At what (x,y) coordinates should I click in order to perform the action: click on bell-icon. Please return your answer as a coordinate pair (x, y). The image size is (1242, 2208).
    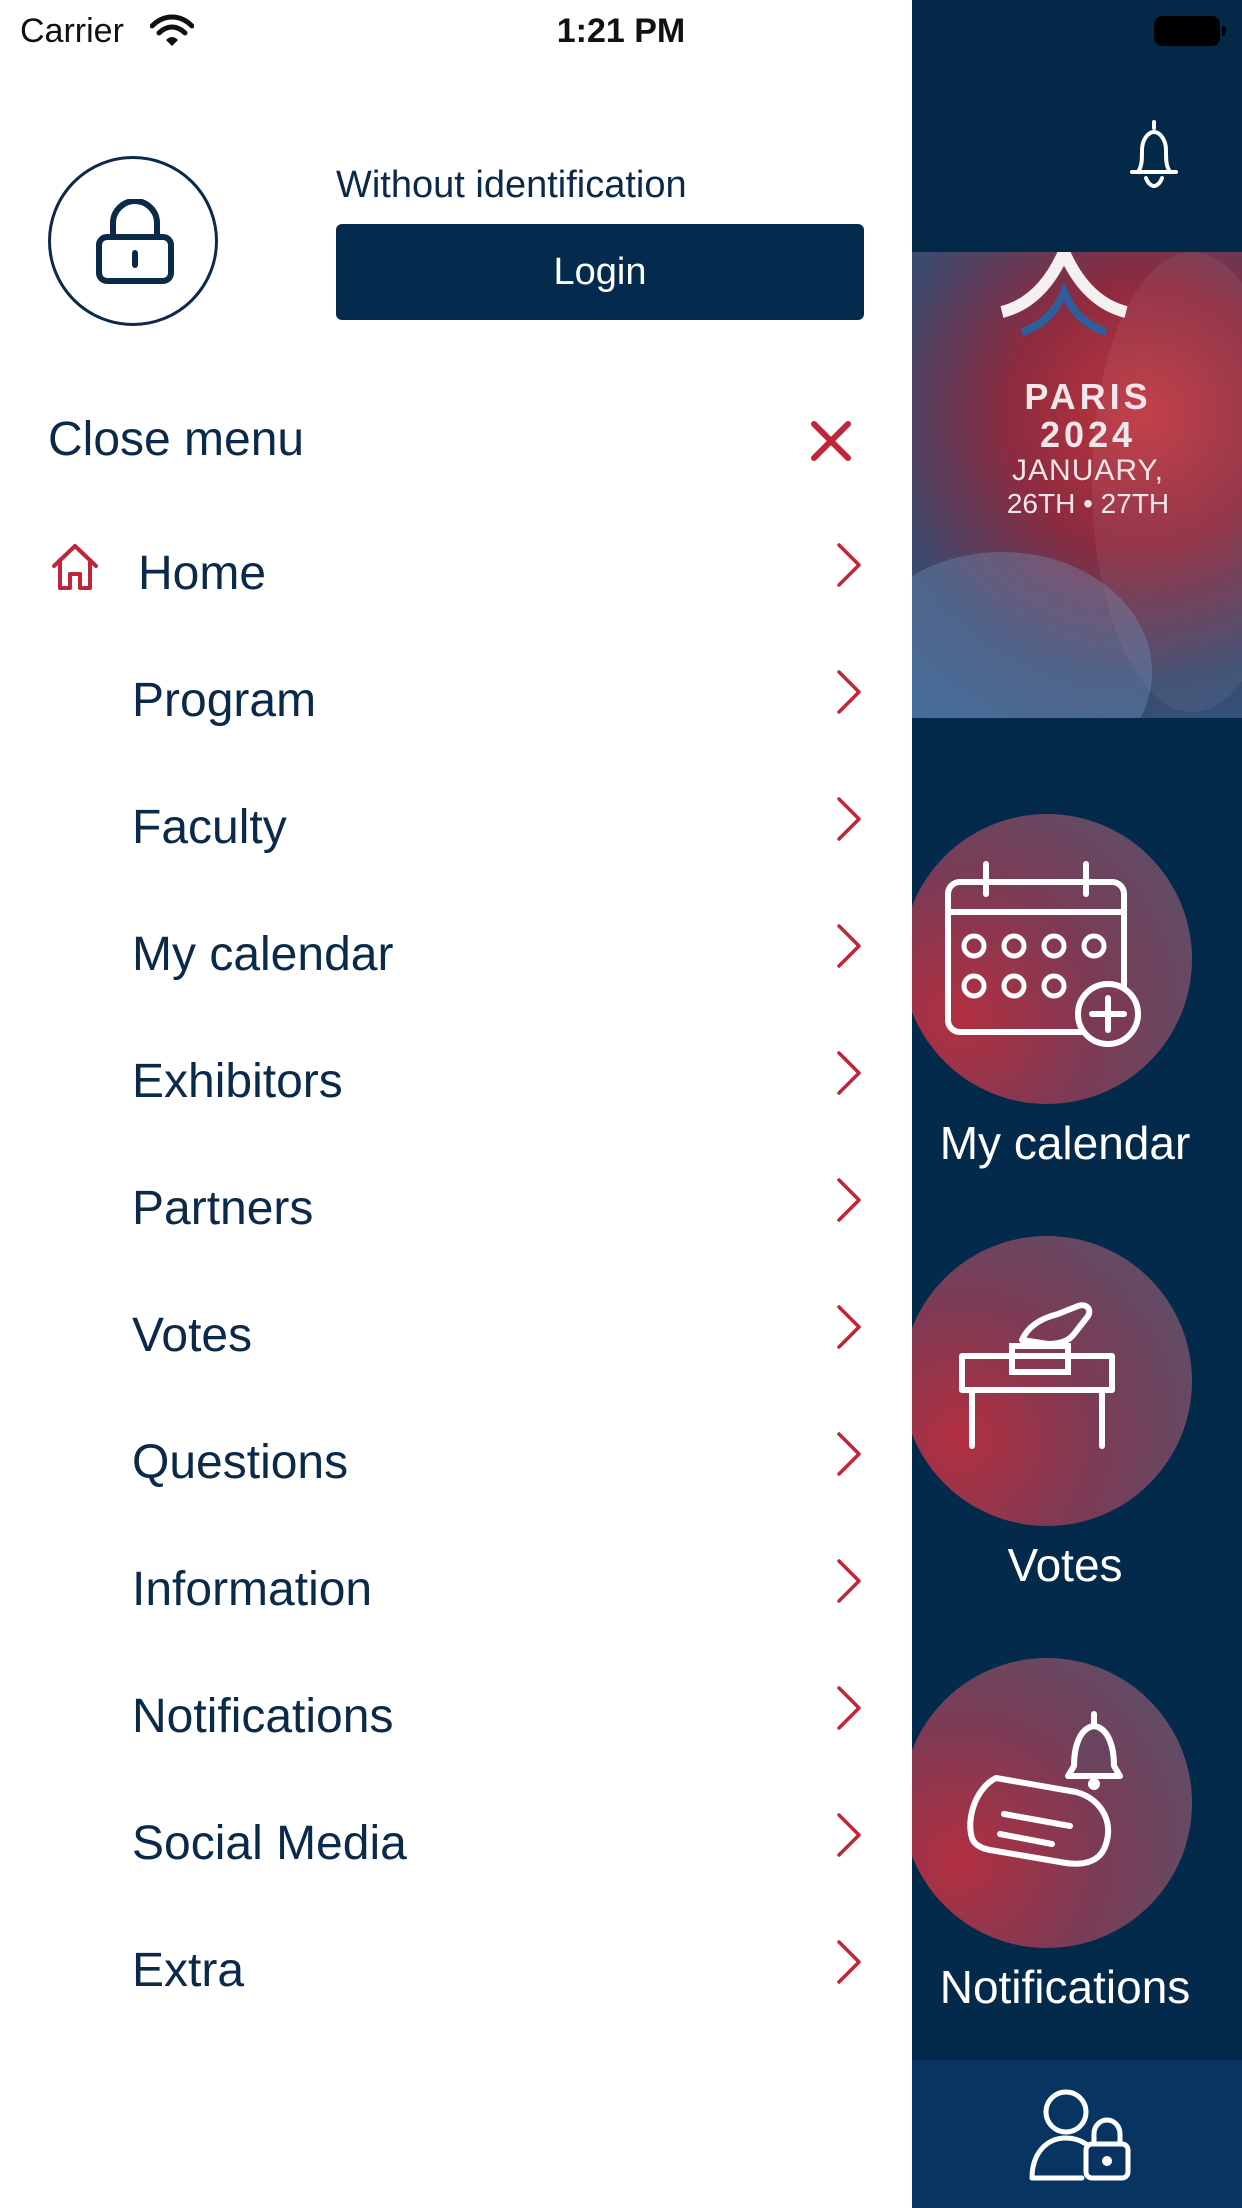
    Looking at the image, I should click on (1154, 154).